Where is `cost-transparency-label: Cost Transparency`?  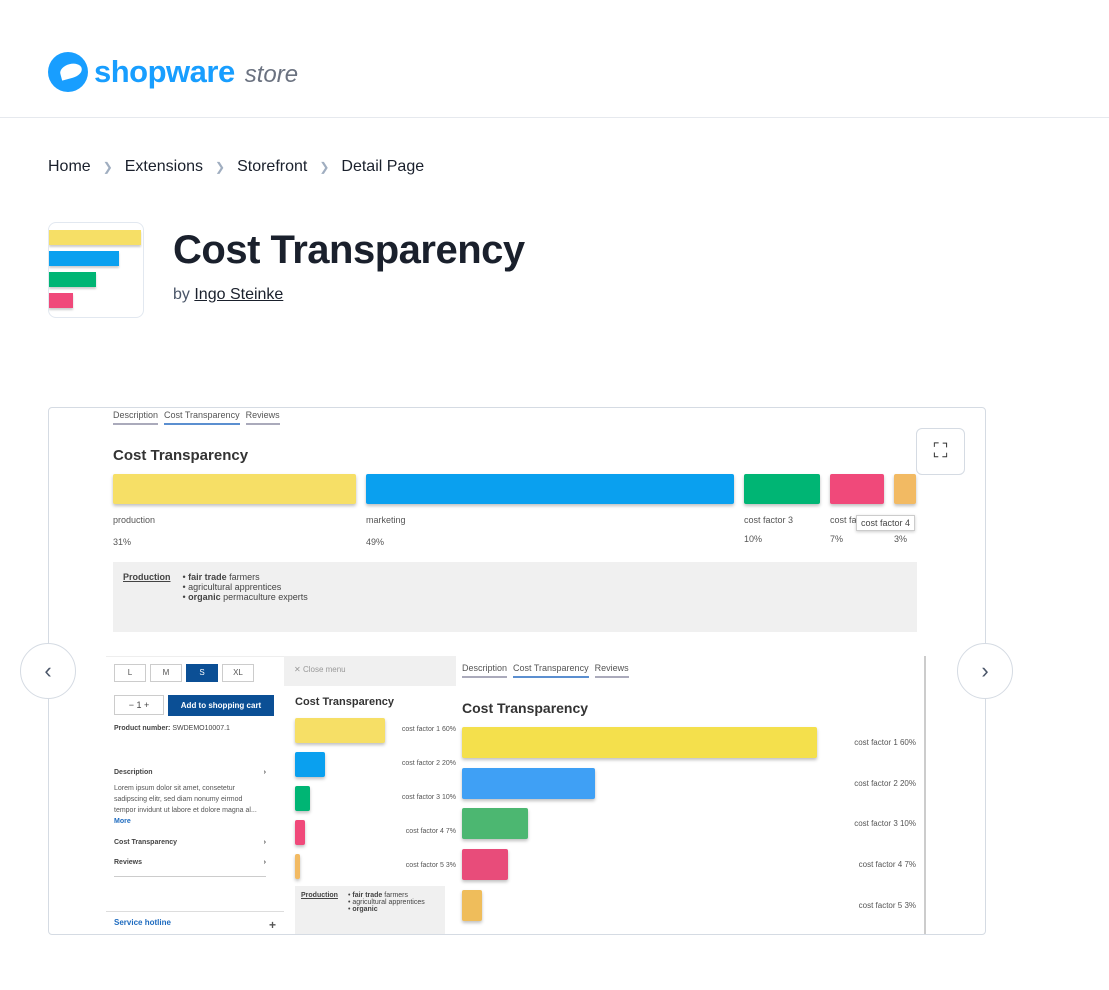
cost-transparency-label: Cost Transparency is located at coordinates (146, 842).